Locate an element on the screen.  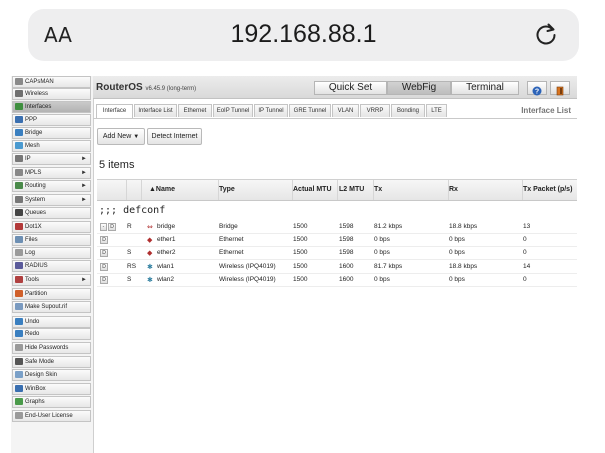
interface-type: Ethernet is located at coordinates (231, 252).